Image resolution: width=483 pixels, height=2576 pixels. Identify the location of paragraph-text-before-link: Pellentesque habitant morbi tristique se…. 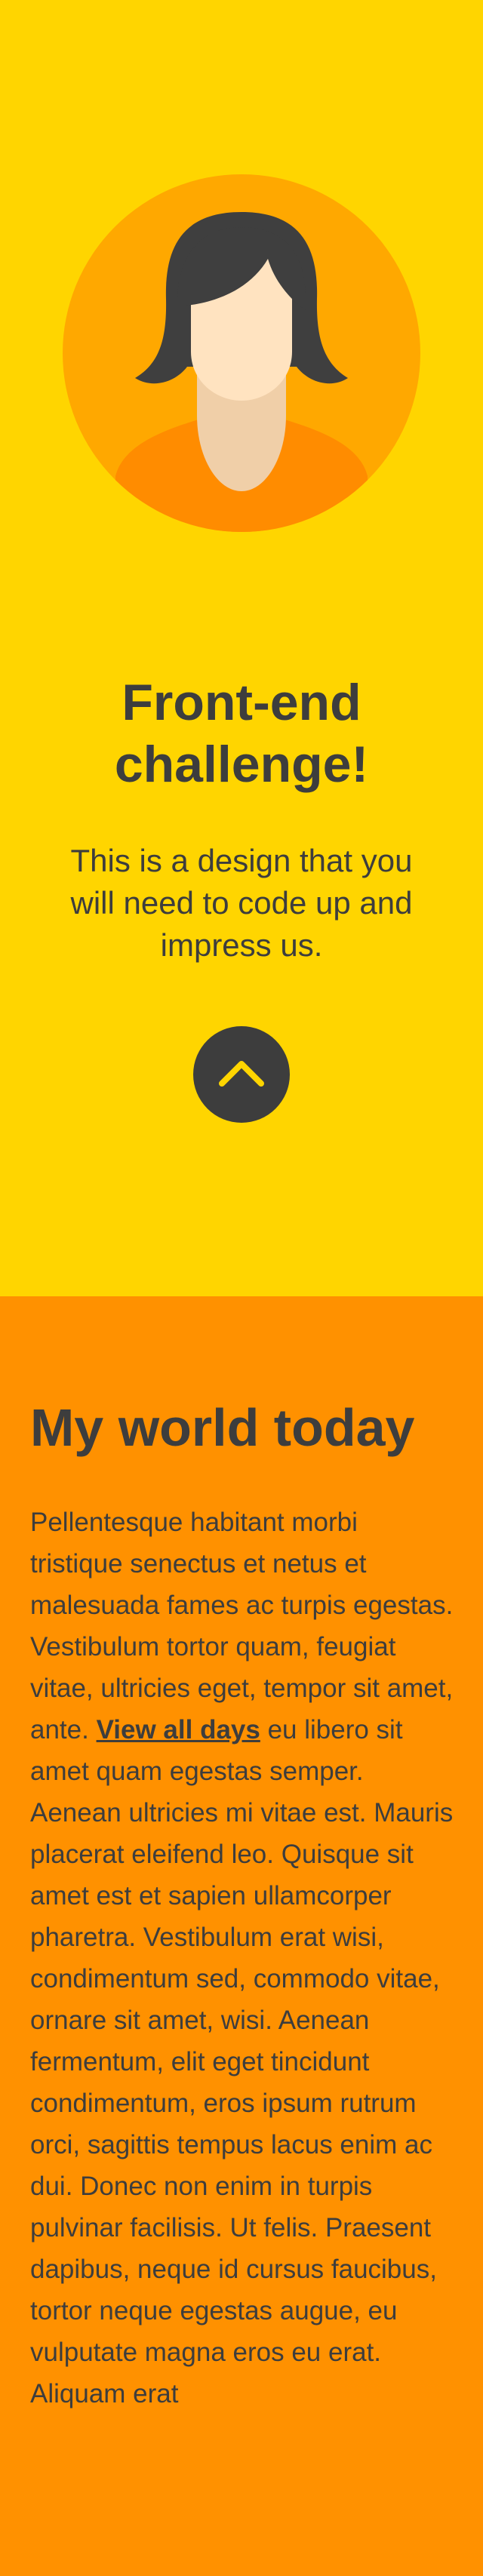
(242, 1626).